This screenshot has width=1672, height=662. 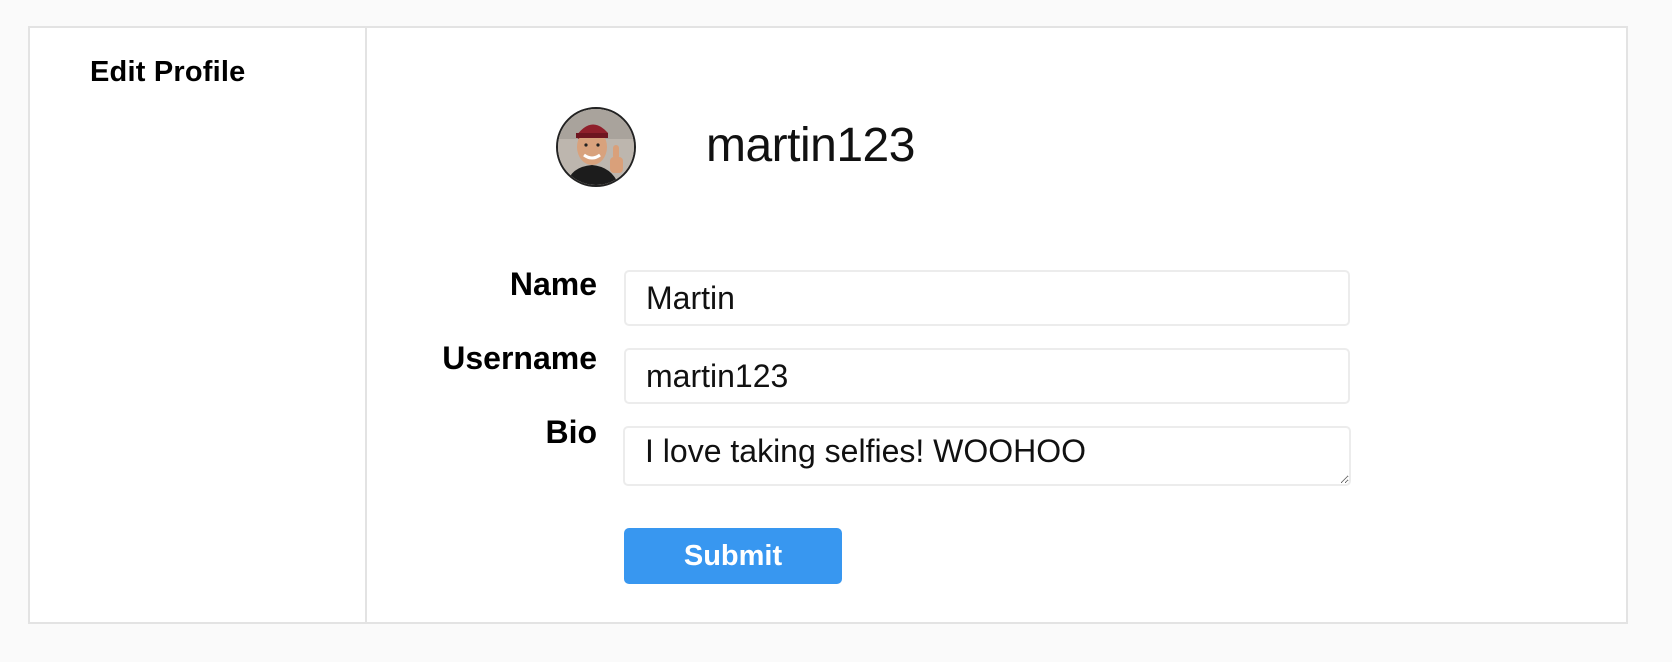 I want to click on username-input, so click(x=987, y=376).